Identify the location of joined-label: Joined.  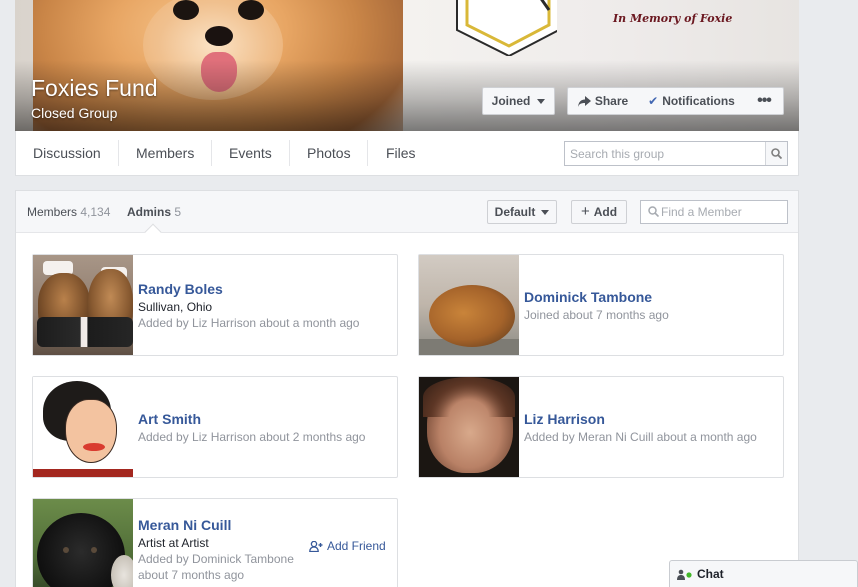
(511, 101).